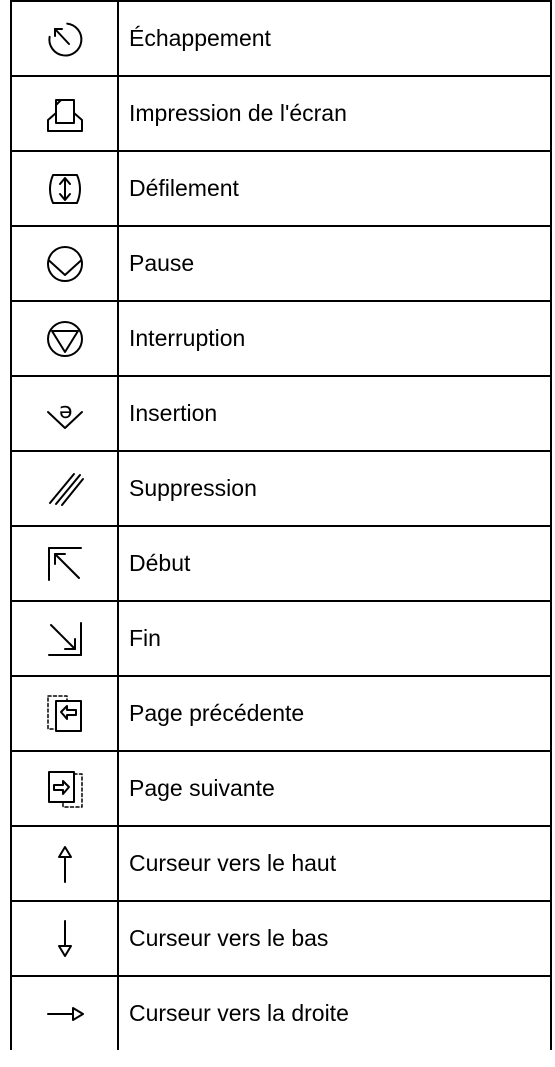  I want to click on table-row: Impression de l'écran, so click(281, 113).